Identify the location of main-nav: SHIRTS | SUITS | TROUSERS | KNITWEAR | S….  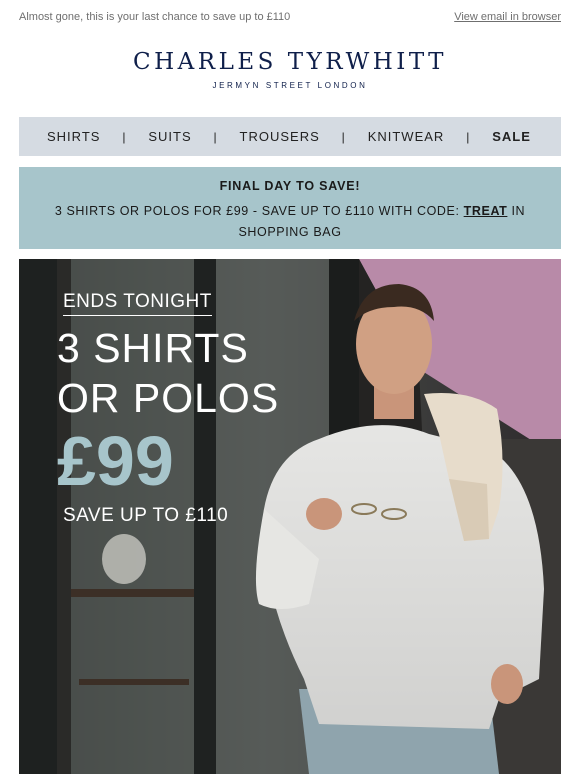
(290, 136).